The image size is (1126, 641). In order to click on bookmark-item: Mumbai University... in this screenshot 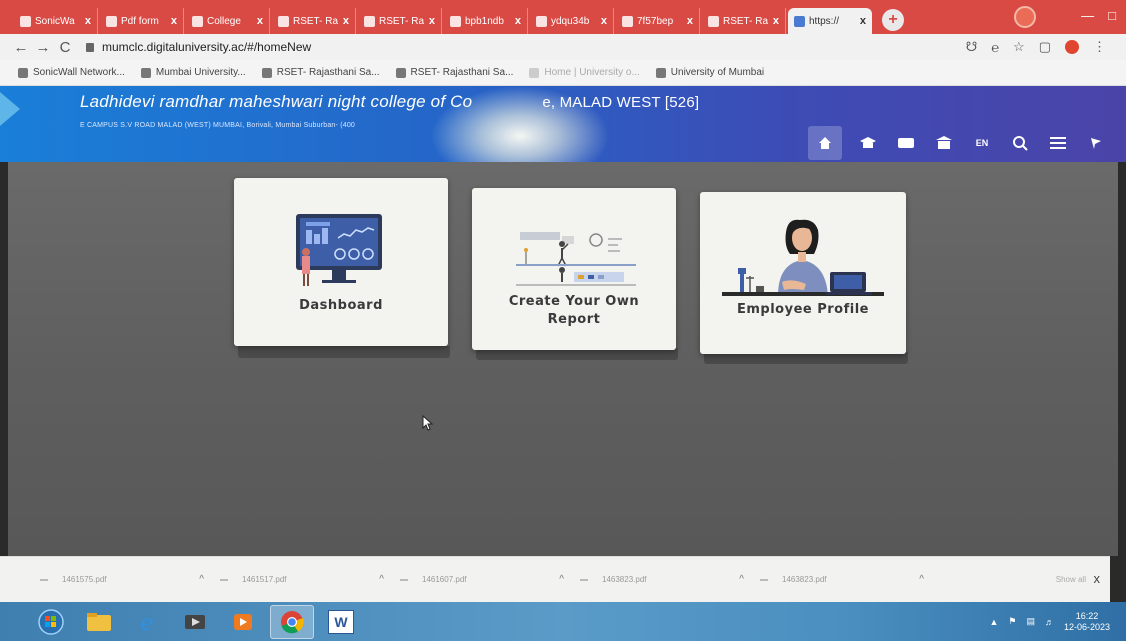, I will do `click(193, 72)`.